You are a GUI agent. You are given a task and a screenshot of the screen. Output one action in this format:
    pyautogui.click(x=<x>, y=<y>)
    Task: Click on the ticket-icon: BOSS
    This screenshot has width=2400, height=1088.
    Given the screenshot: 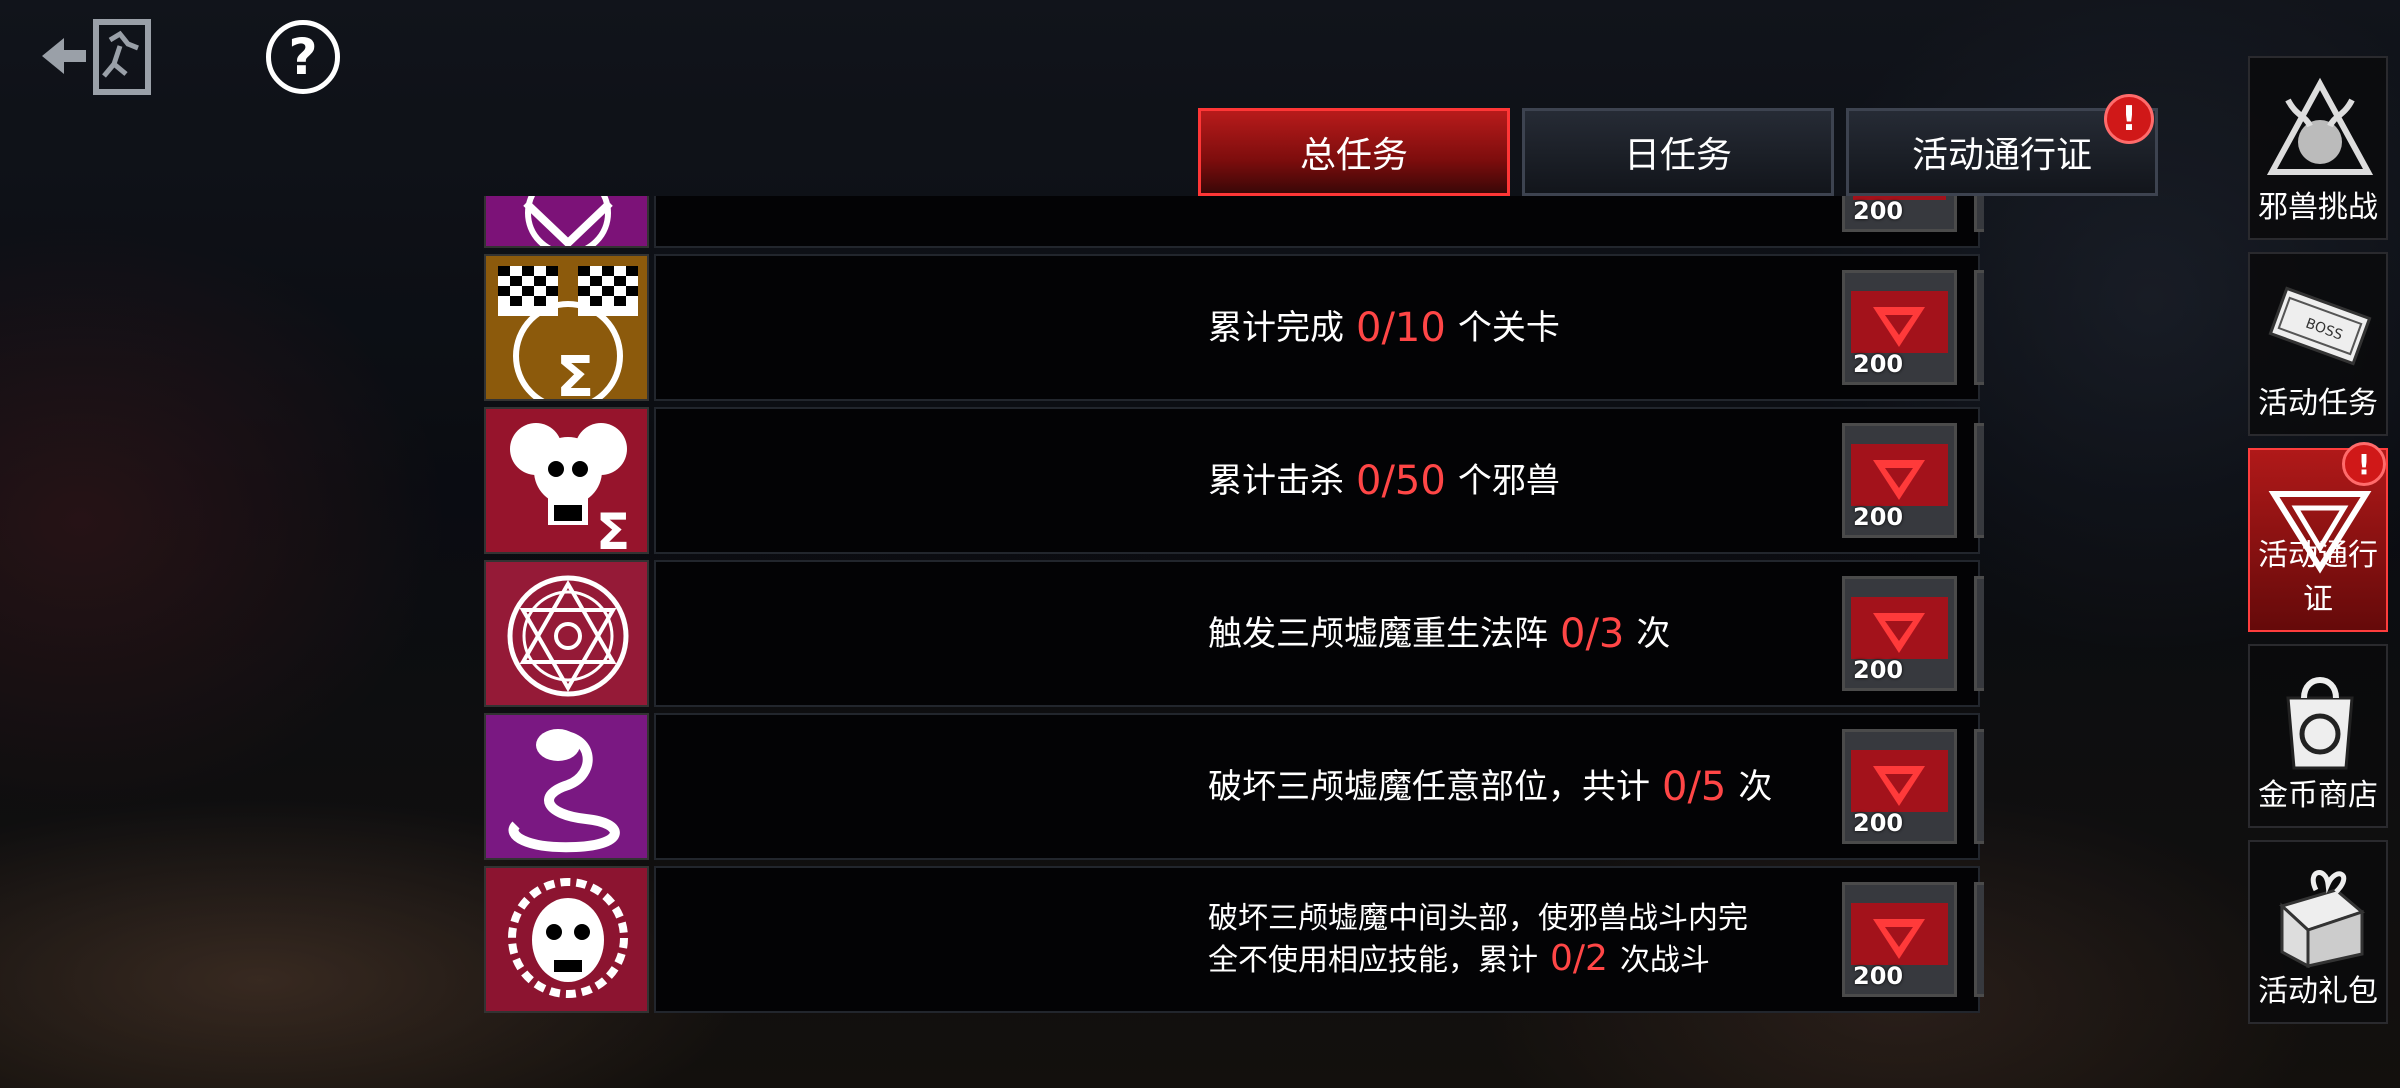 What is the action you would take?
    pyautogui.click(x=2320, y=326)
    